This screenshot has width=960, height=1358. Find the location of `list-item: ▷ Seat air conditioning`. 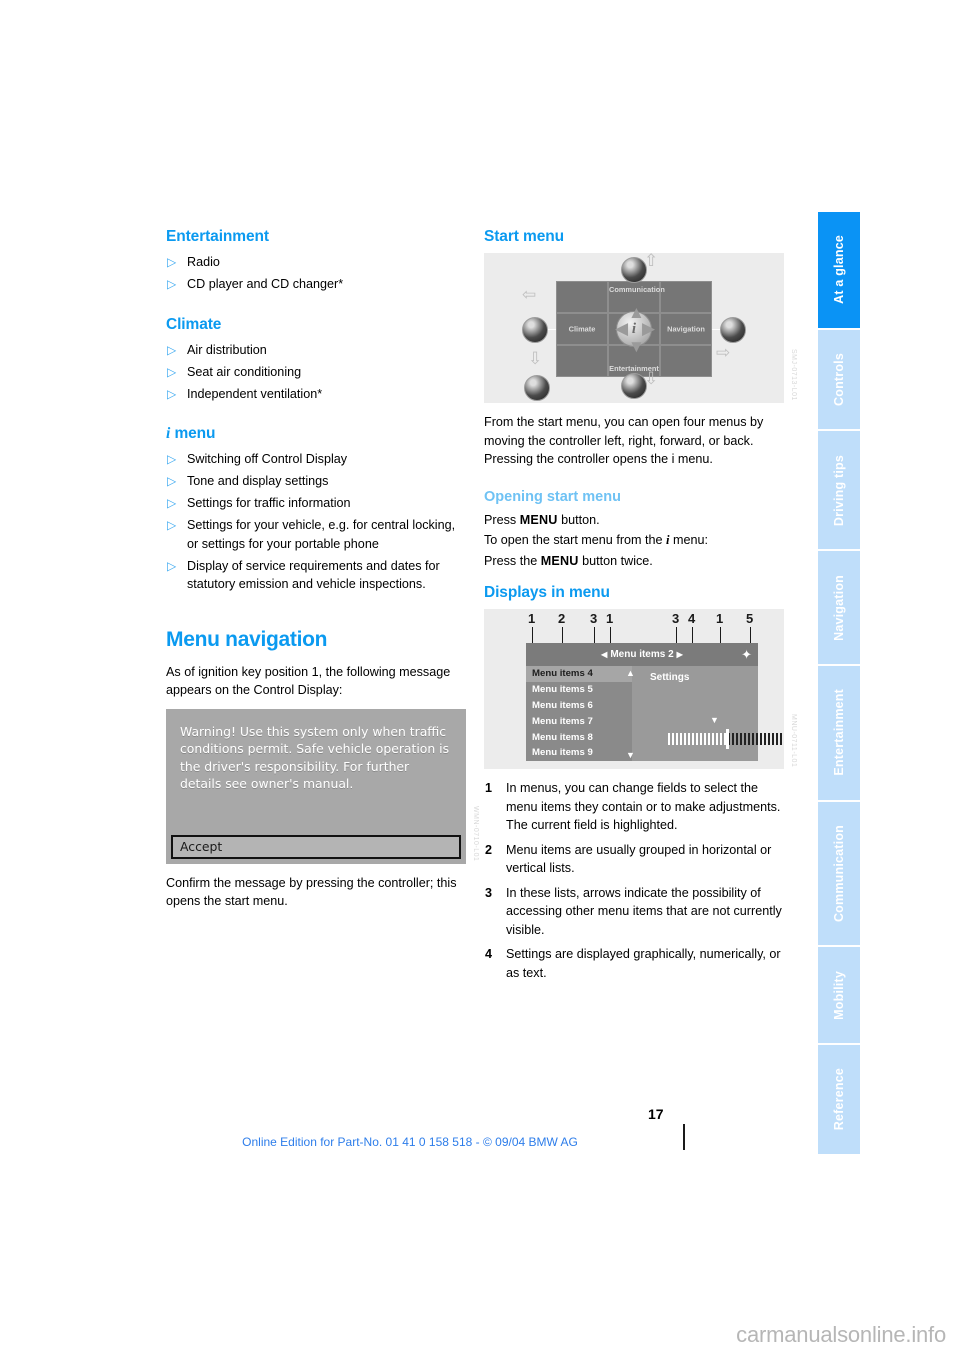

list-item: ▷ Seat air conditioning is located at coordinates (316, 372).